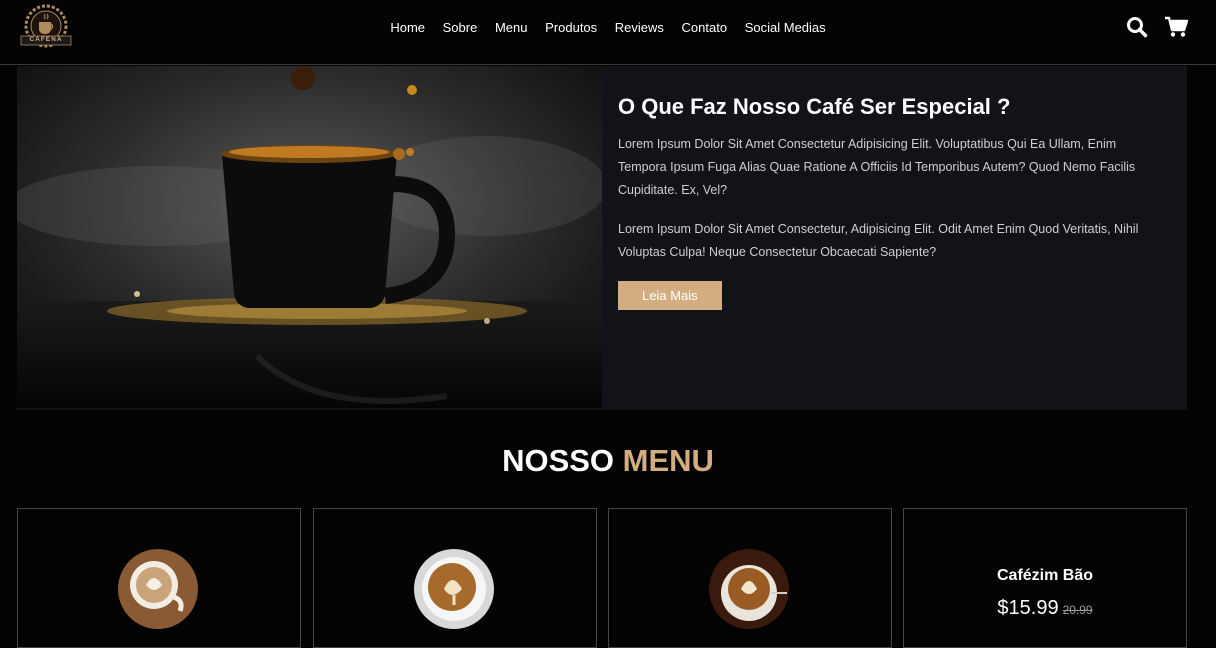 The image size is (1216, 648). I want to click on menu-card: Cafézim Bão $15.99 20.99, so click(1045, 578).